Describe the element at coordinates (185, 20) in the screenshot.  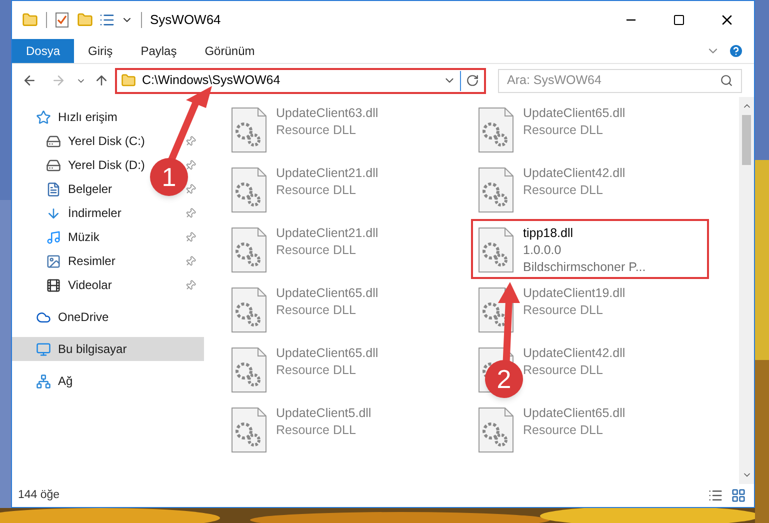
I see `window-title: SysWOW64` at that location.